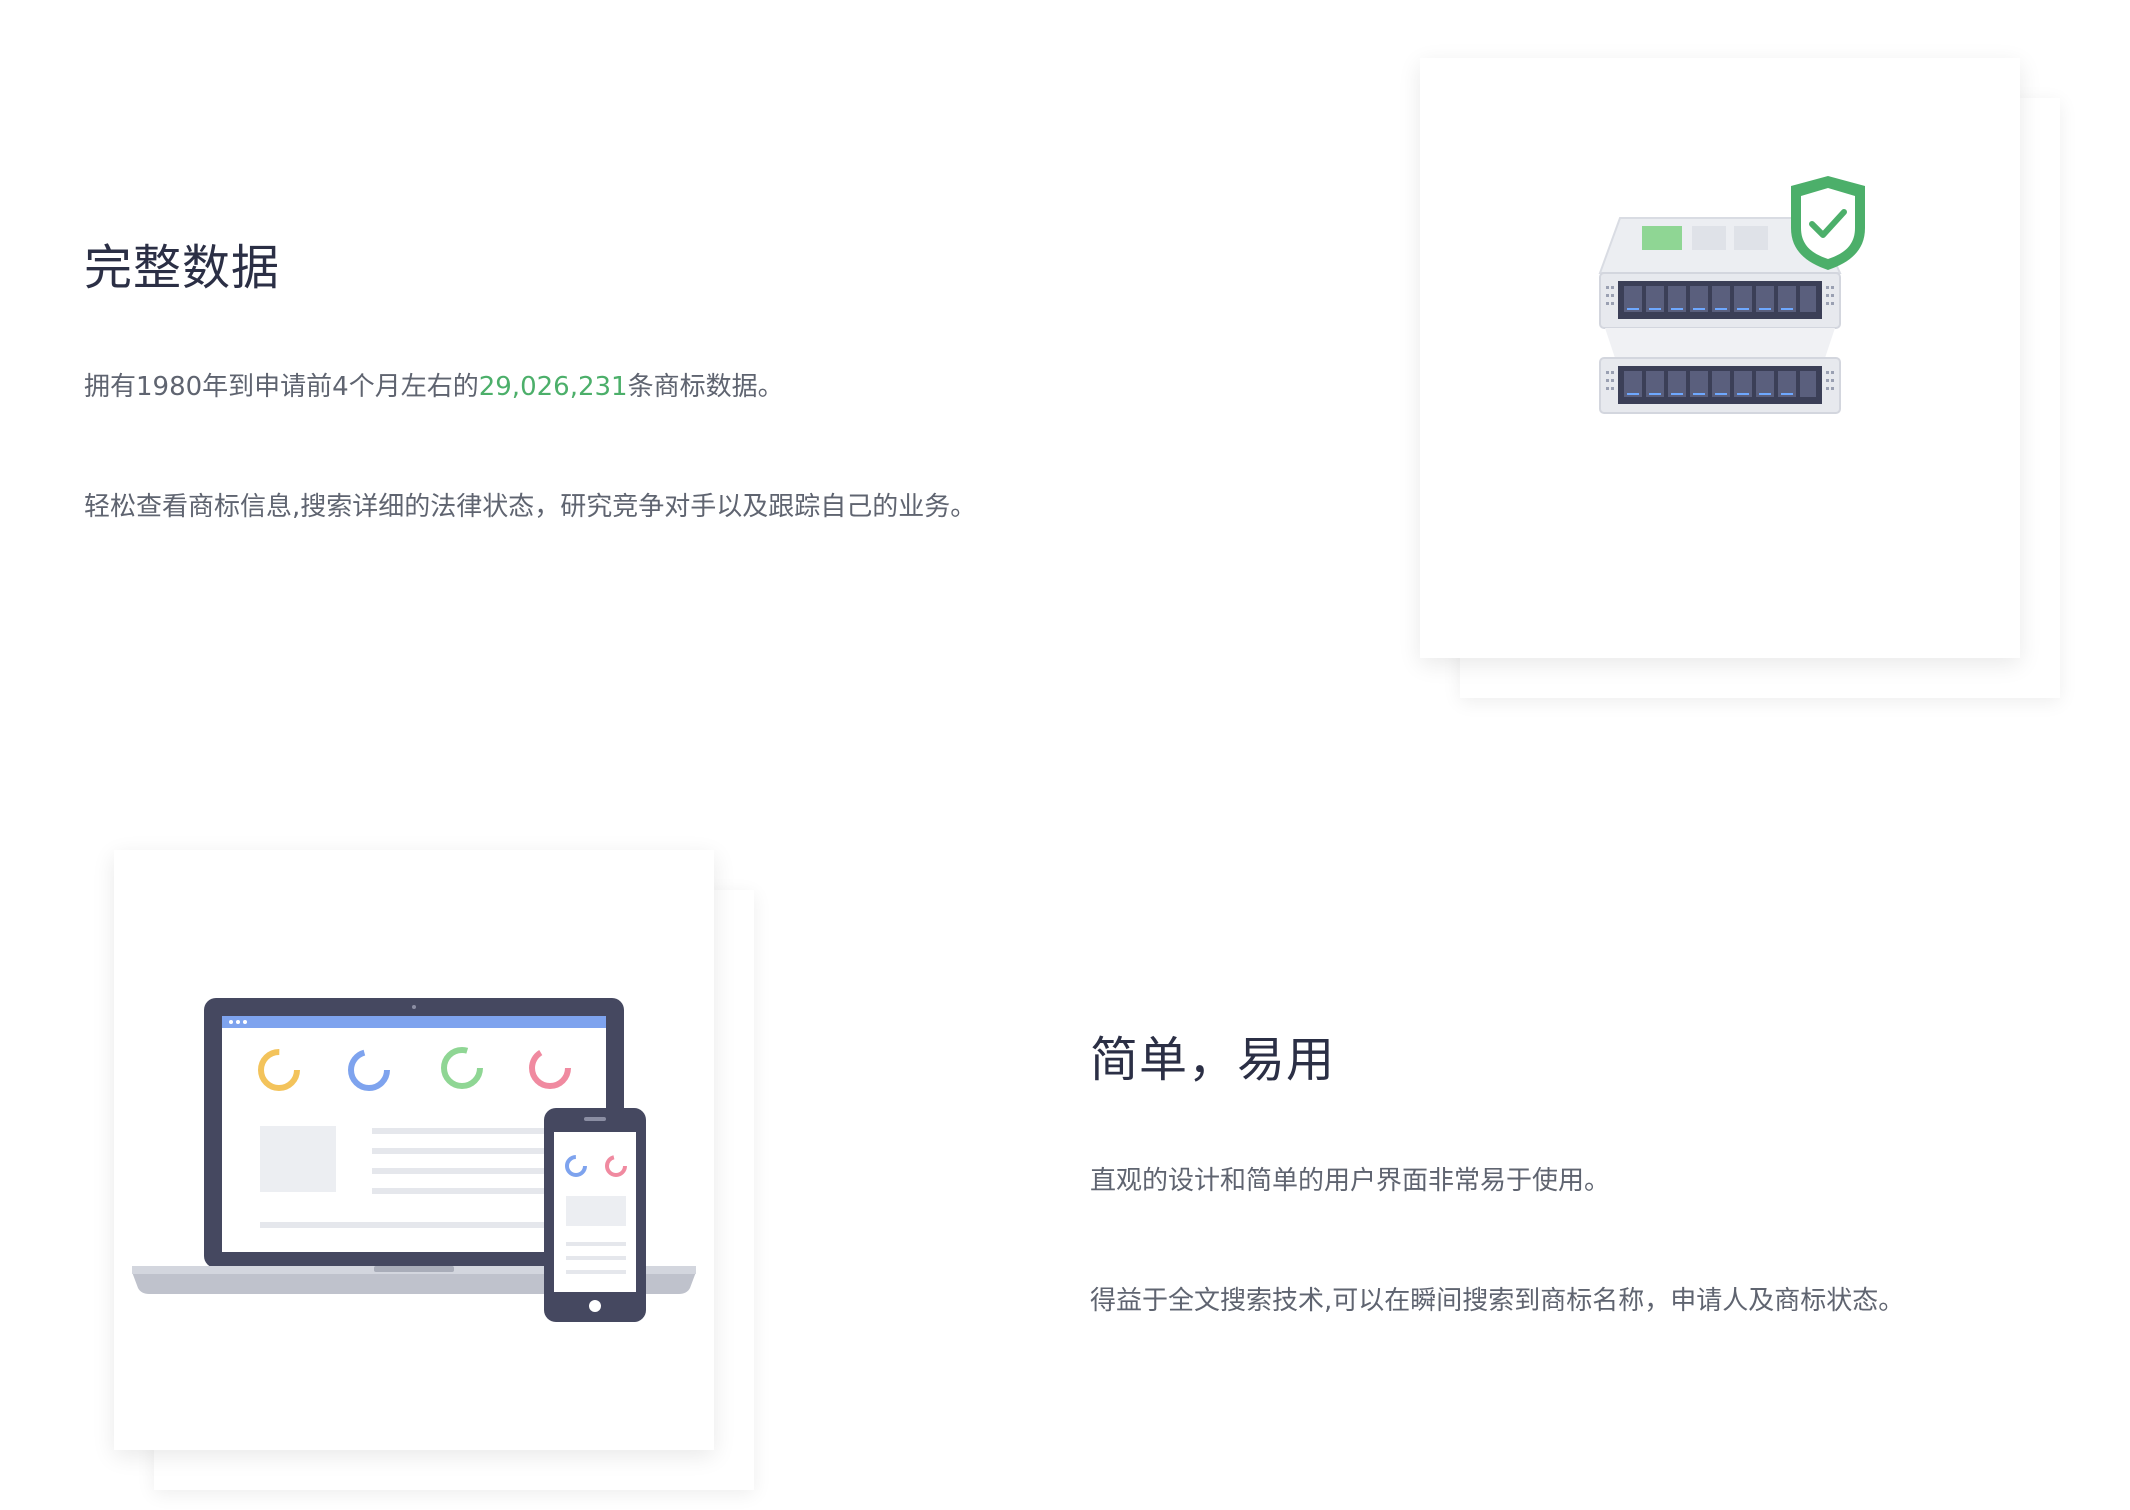  What do you see at coordinates (530, 507) in the screenshot?
I see `complete-data-paragraph-2: 轻松查看商标信息,搜索详细的法律状态，研究竞争对手以及跟踪自己的业务。` at bounding box center [530, 507].